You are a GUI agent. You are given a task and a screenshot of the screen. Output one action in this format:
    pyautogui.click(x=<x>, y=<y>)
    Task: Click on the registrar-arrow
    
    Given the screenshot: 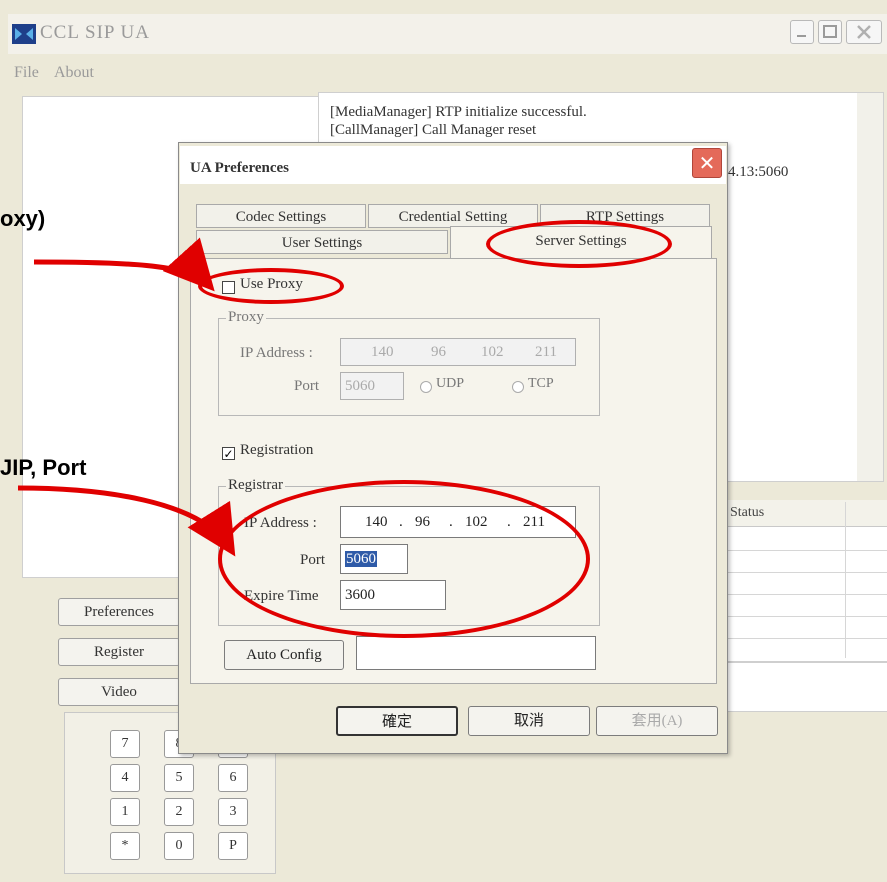 What is the action you would take?
    pyautogui.click(x=126, y=521)
    